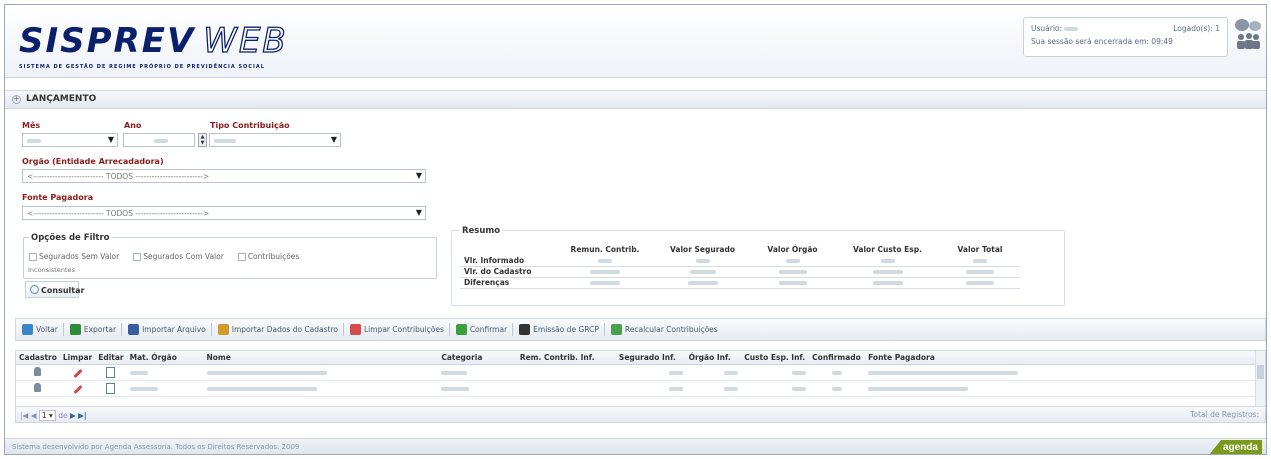 The width and height of the screenshot is (1271, 459). Describe the element at coordinates (111, 358) in the screenshot. I see `grid-col-header: Editar` at that location.